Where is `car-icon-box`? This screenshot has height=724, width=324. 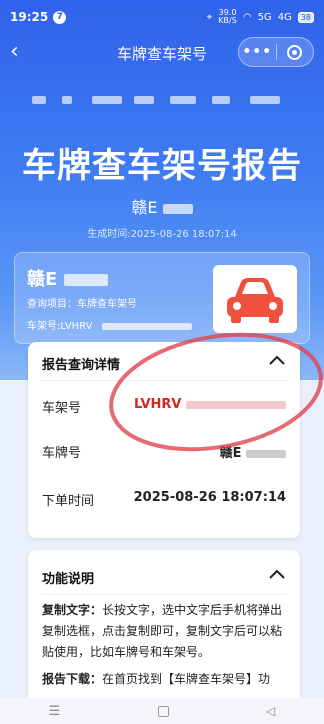 car-icon-box is located at coordinates (255, 299).